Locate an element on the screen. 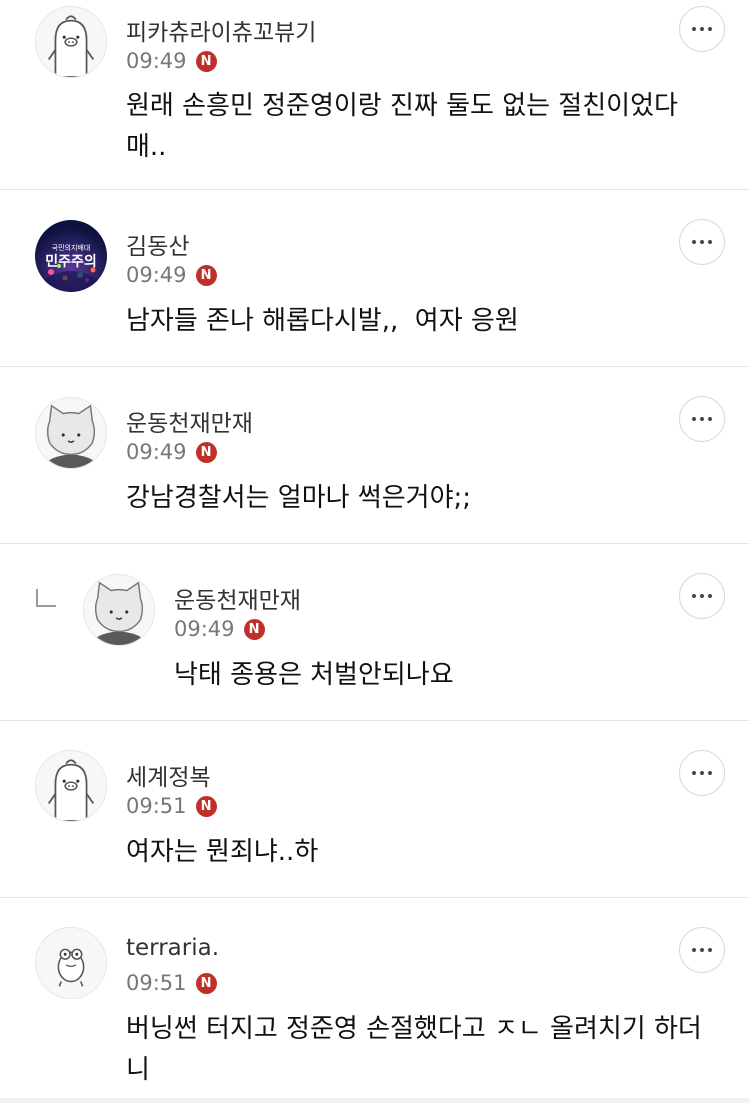 This screenshot has width=749, height=1103. comment-text: 낙태 종용은 처벌안되나요 is located at coordinates (314, 675).